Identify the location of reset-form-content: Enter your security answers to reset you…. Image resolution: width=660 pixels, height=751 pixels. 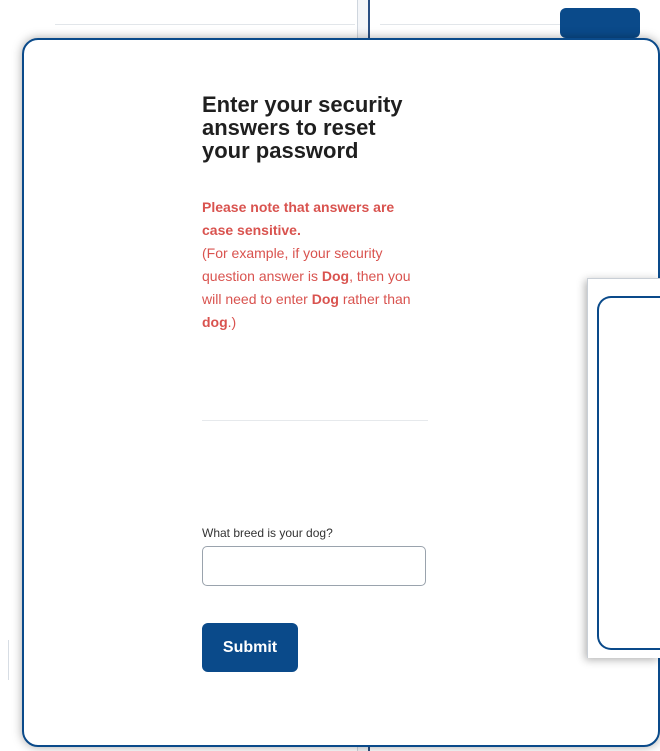
(315, 213).